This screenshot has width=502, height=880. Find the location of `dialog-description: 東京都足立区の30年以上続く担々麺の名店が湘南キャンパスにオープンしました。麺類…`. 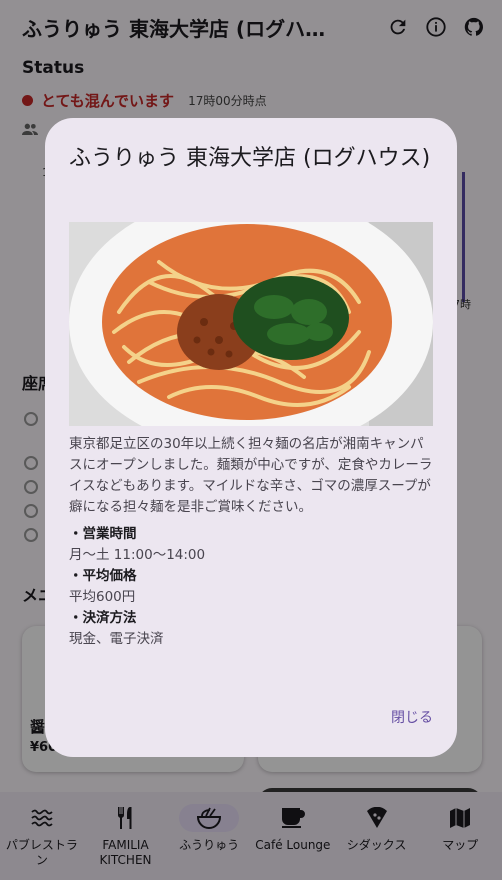

dialog-description: 東京都足立区の30年以上続く担々麺の名店が湘南キャンパスにオープンしました。麺類… is located at coordinates (251, 475).